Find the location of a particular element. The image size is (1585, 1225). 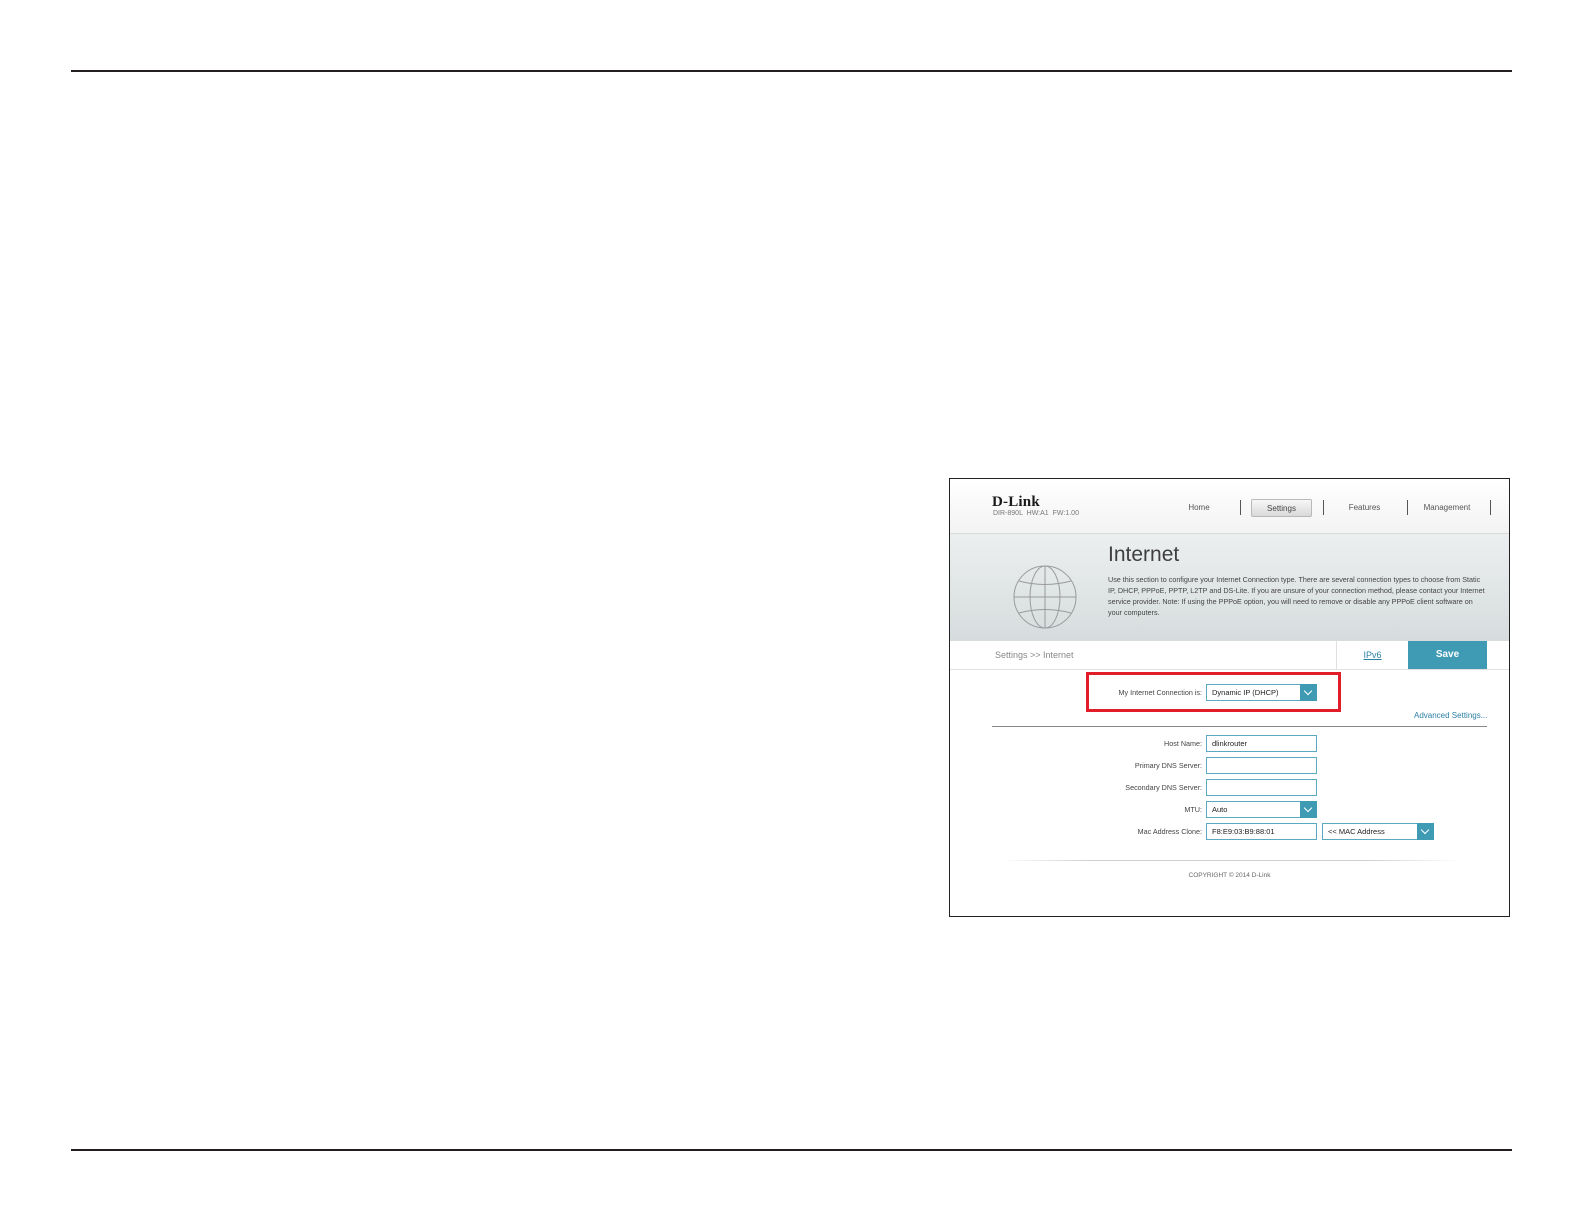

mac-address-select-value: << MAC Address is located at coordinates (1356, 831).